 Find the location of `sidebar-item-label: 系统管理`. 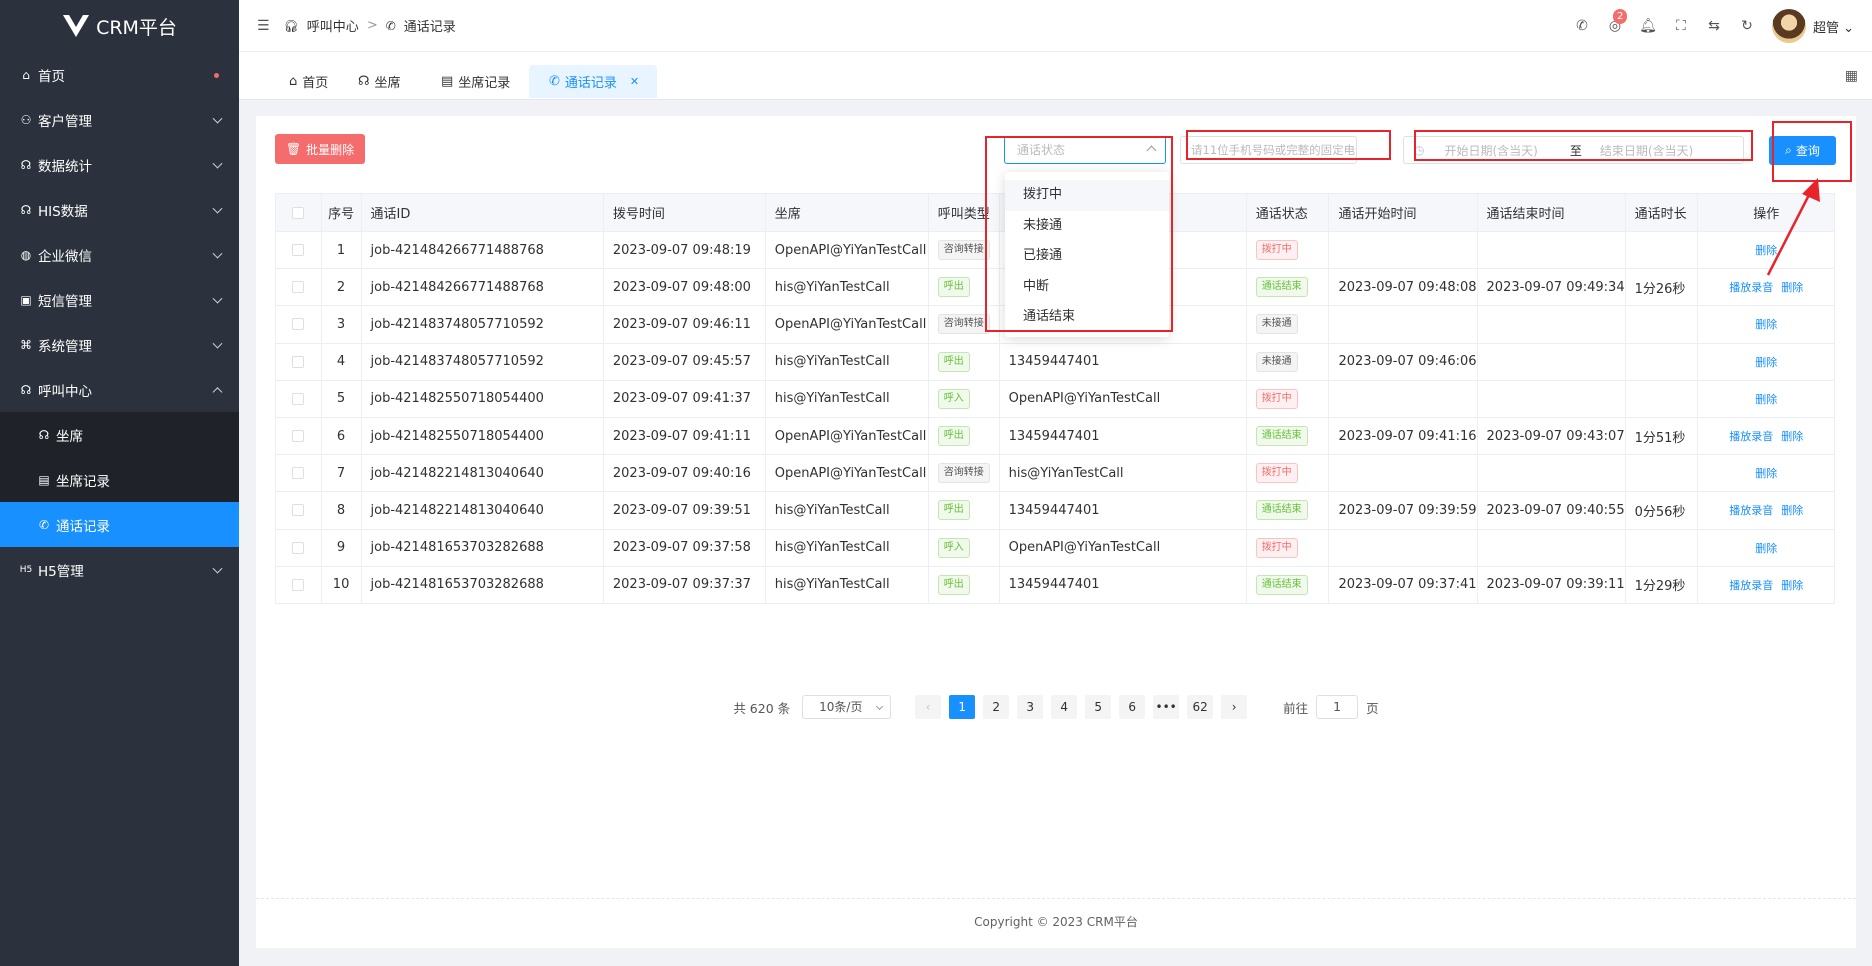

sidebar-item-label: 系统管理 is located at coordinates (65, 346).